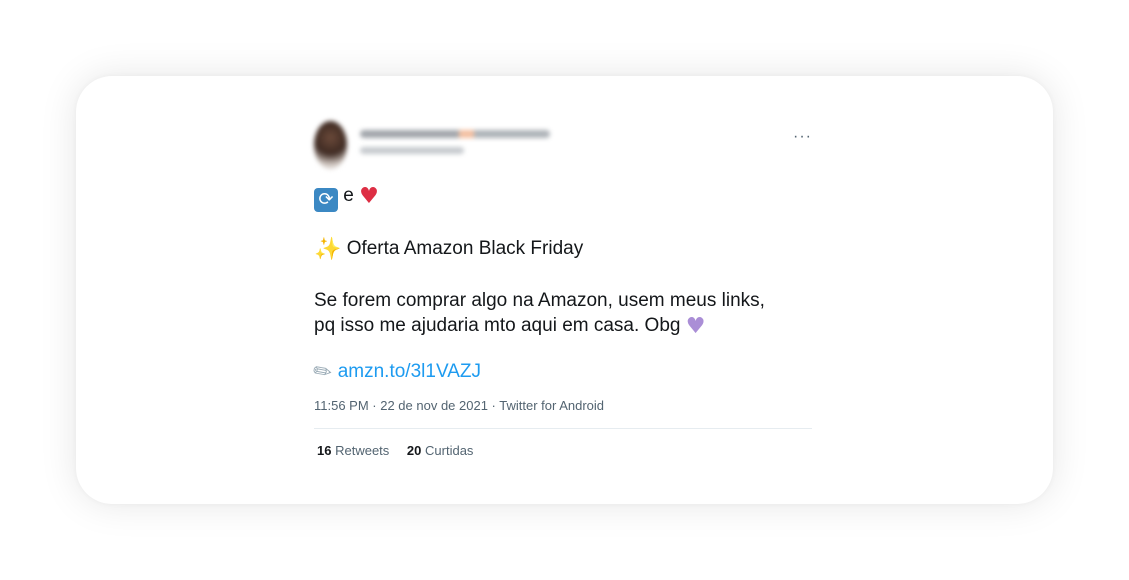  I want to click on retweets-stat: 16 Retweets, so click(353, 451).